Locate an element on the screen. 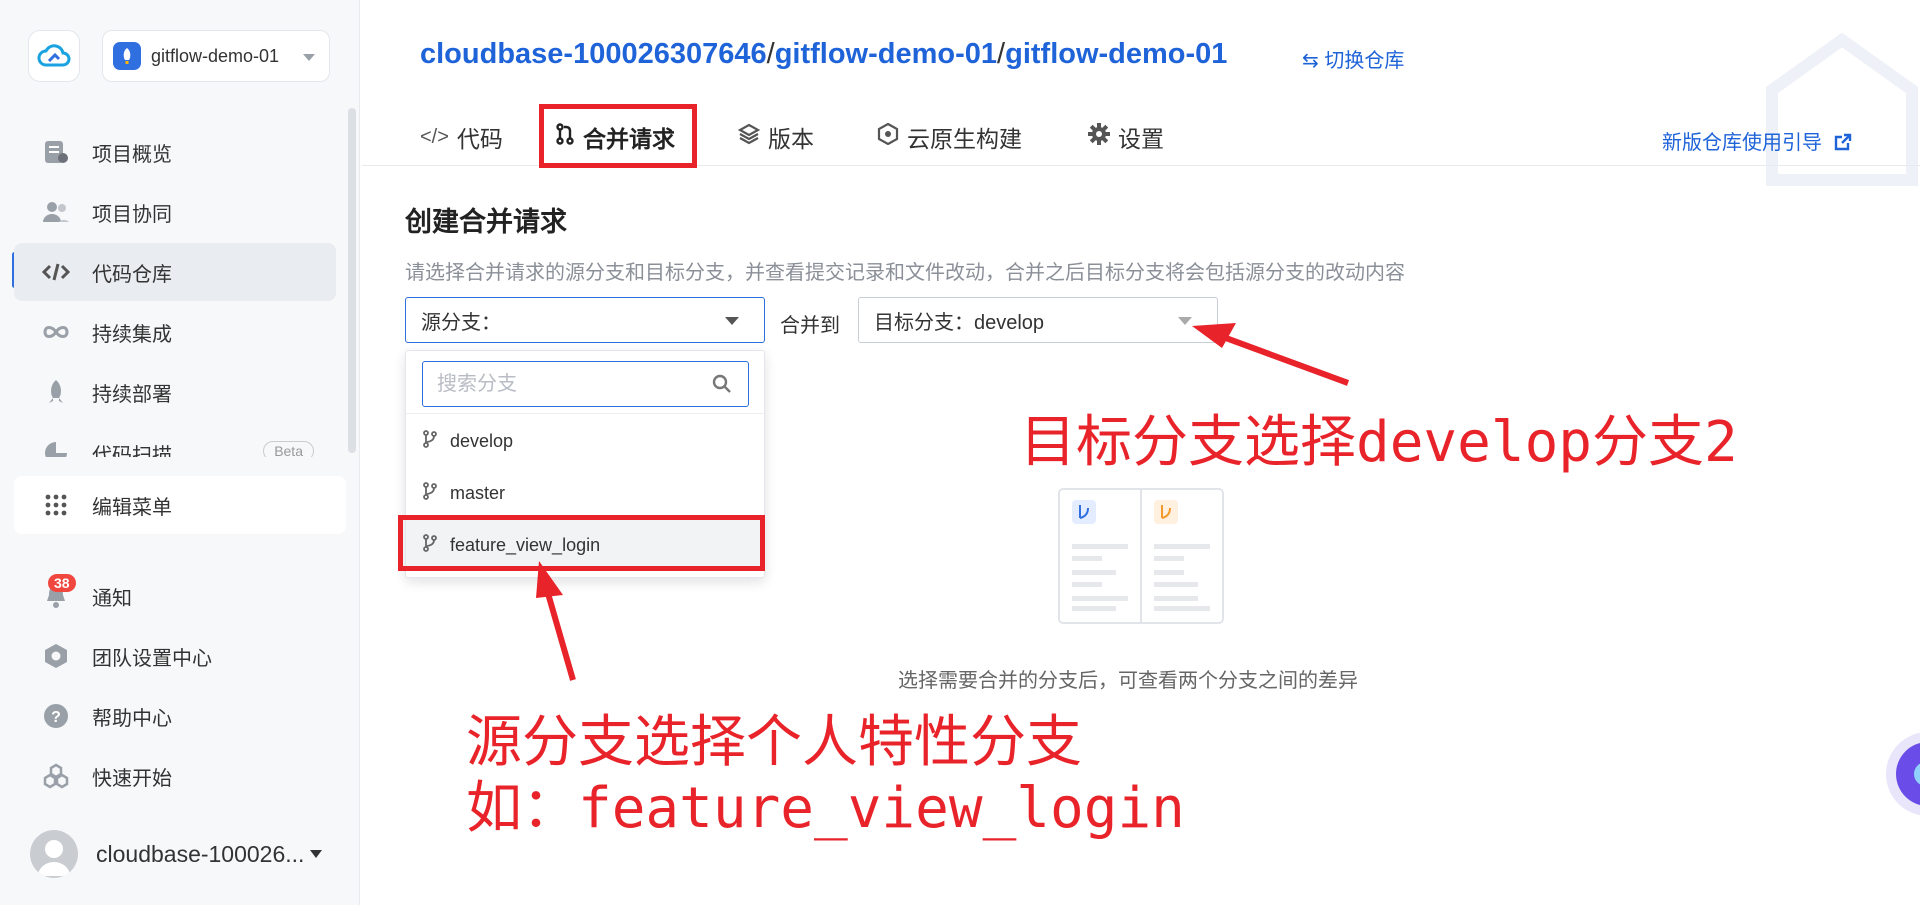 This screenshot has height=905, width=1920. source-branch-annotation-line2: 如：feature_view_login is located at coordinates (825, 808).